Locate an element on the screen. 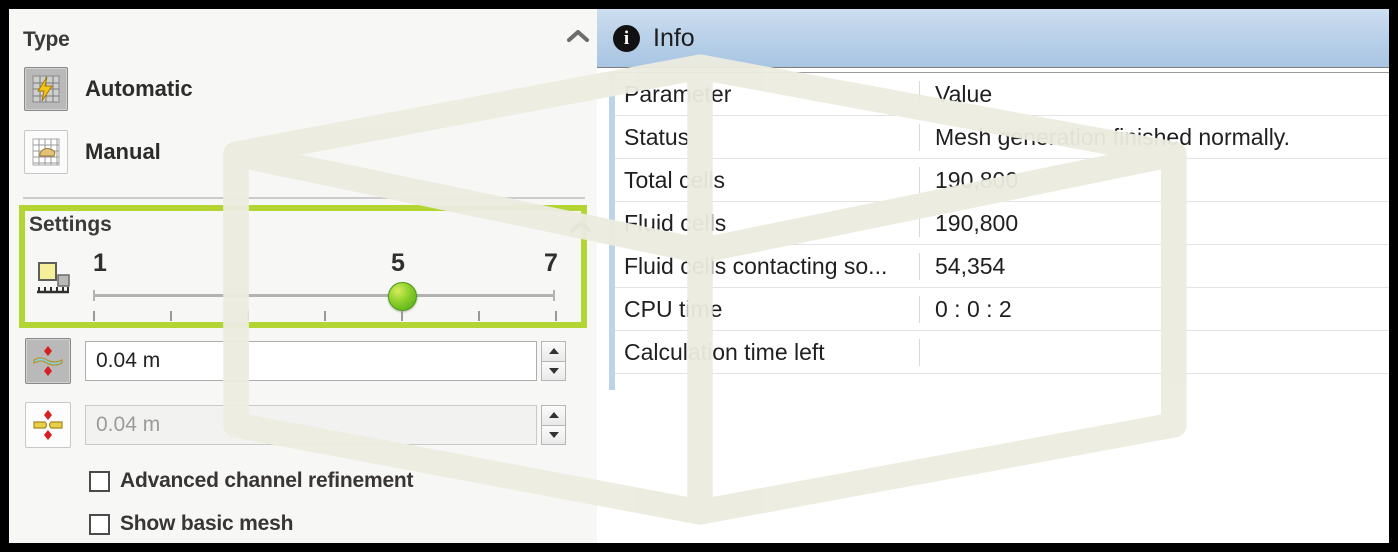 The image size is (1398, 552). automatic-mesh-icon is located at coordinates (46, 89).